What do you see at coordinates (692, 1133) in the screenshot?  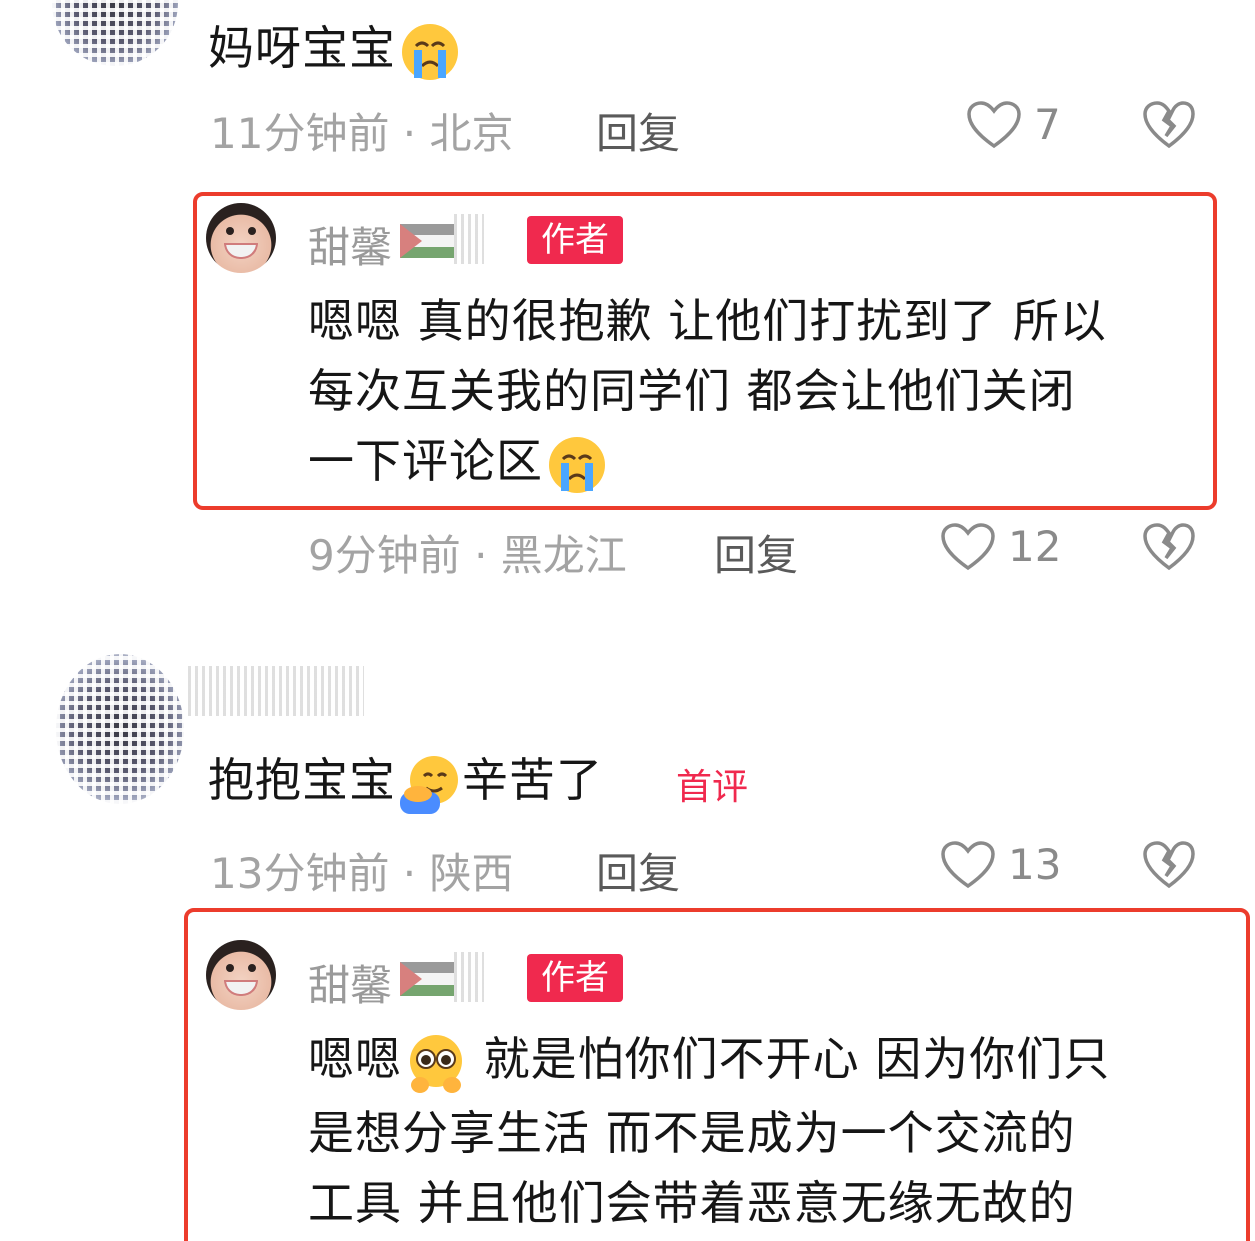 I see `reply-line-2: 是想分享生活 而不是成为一个交流的` at bounding box center [692, 1133].